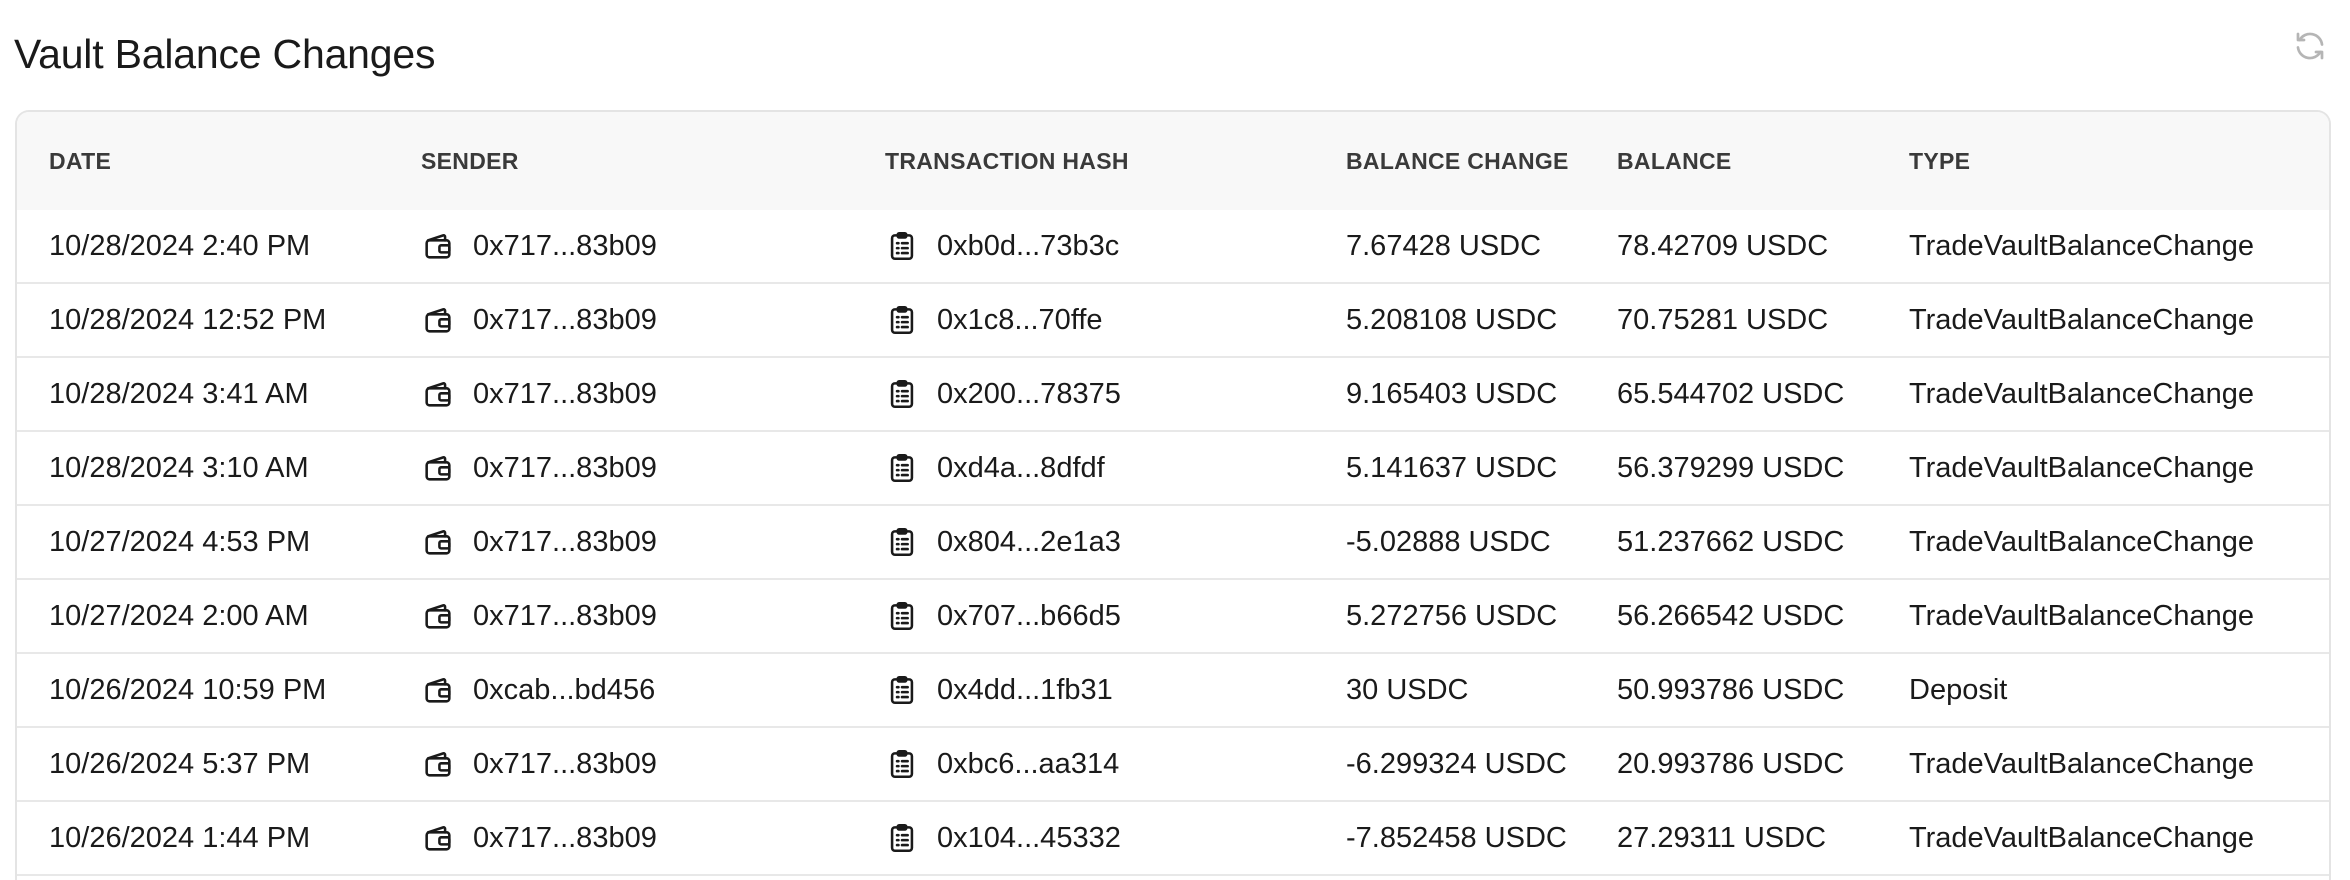 Image resolution: width=2350 pixels, height=880 pixels. I want to click on balance-cell: 51.237662 USDC, so click(1730, 542).